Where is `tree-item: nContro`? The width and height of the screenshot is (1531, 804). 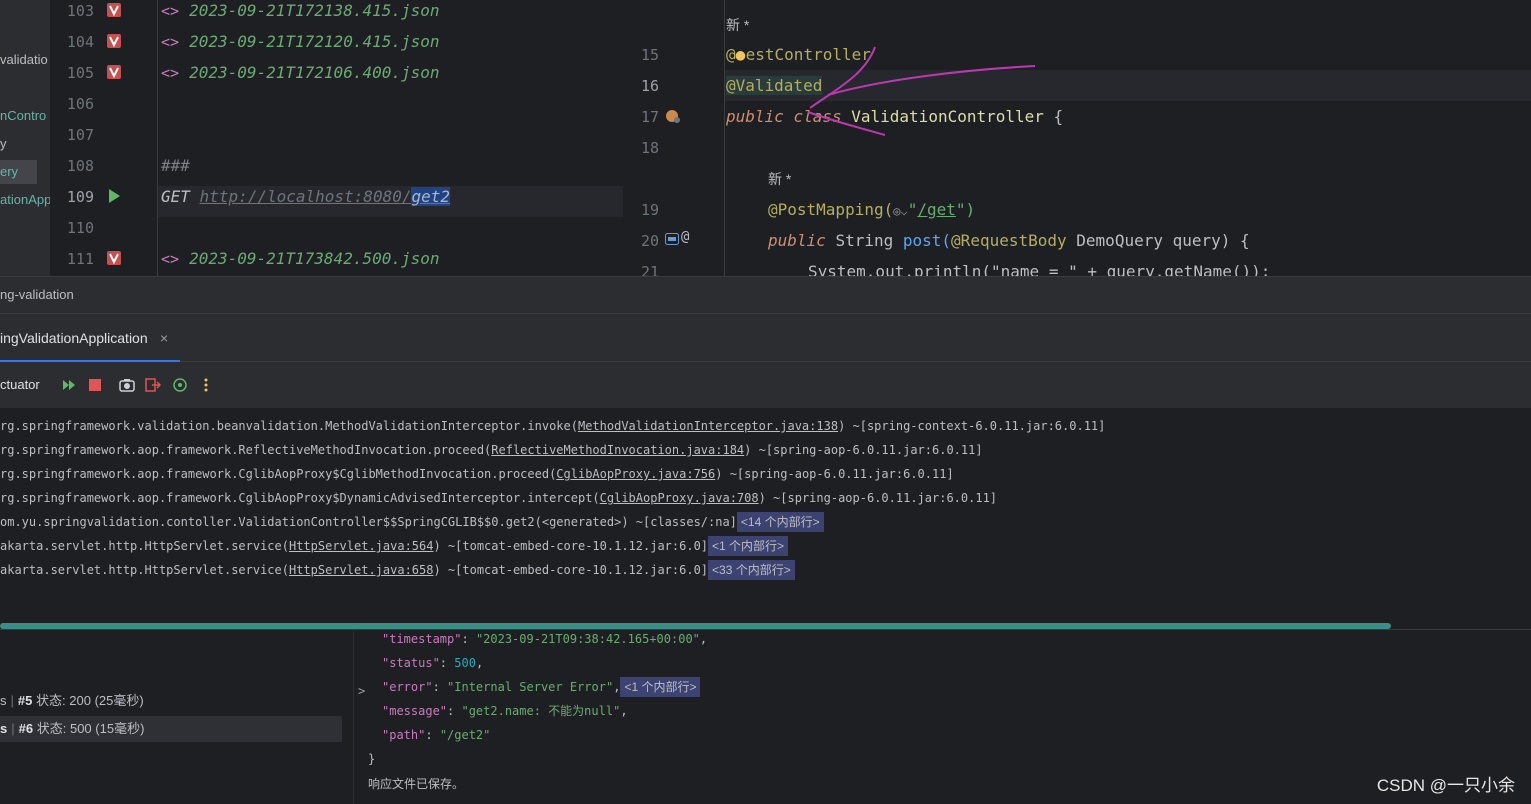
tree-item: nContro is located at coordinates (23, 116).